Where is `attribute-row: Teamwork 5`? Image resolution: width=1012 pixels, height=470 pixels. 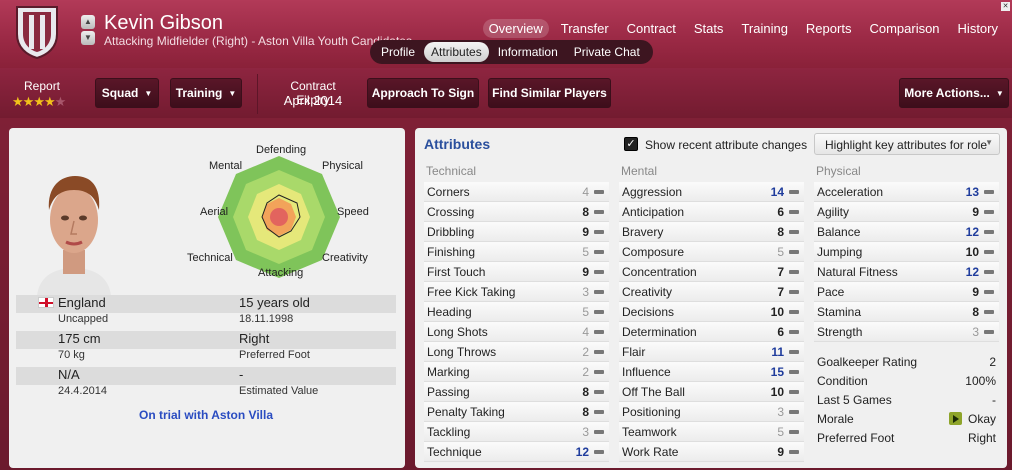
attribute-row: Teamwork 5 is located at coordinates (711, 432).